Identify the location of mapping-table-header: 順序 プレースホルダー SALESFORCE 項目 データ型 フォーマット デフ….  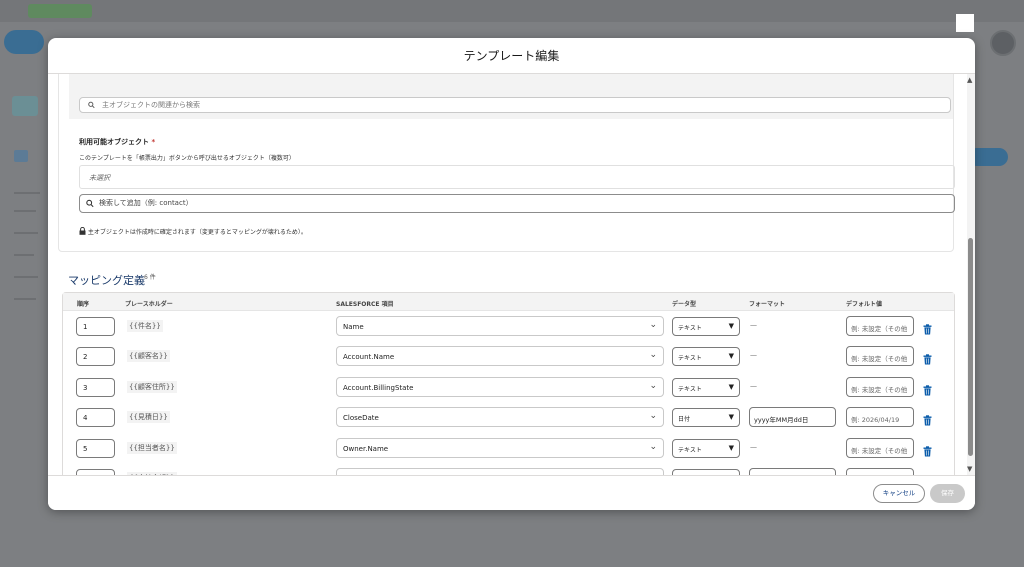
(508, 302).